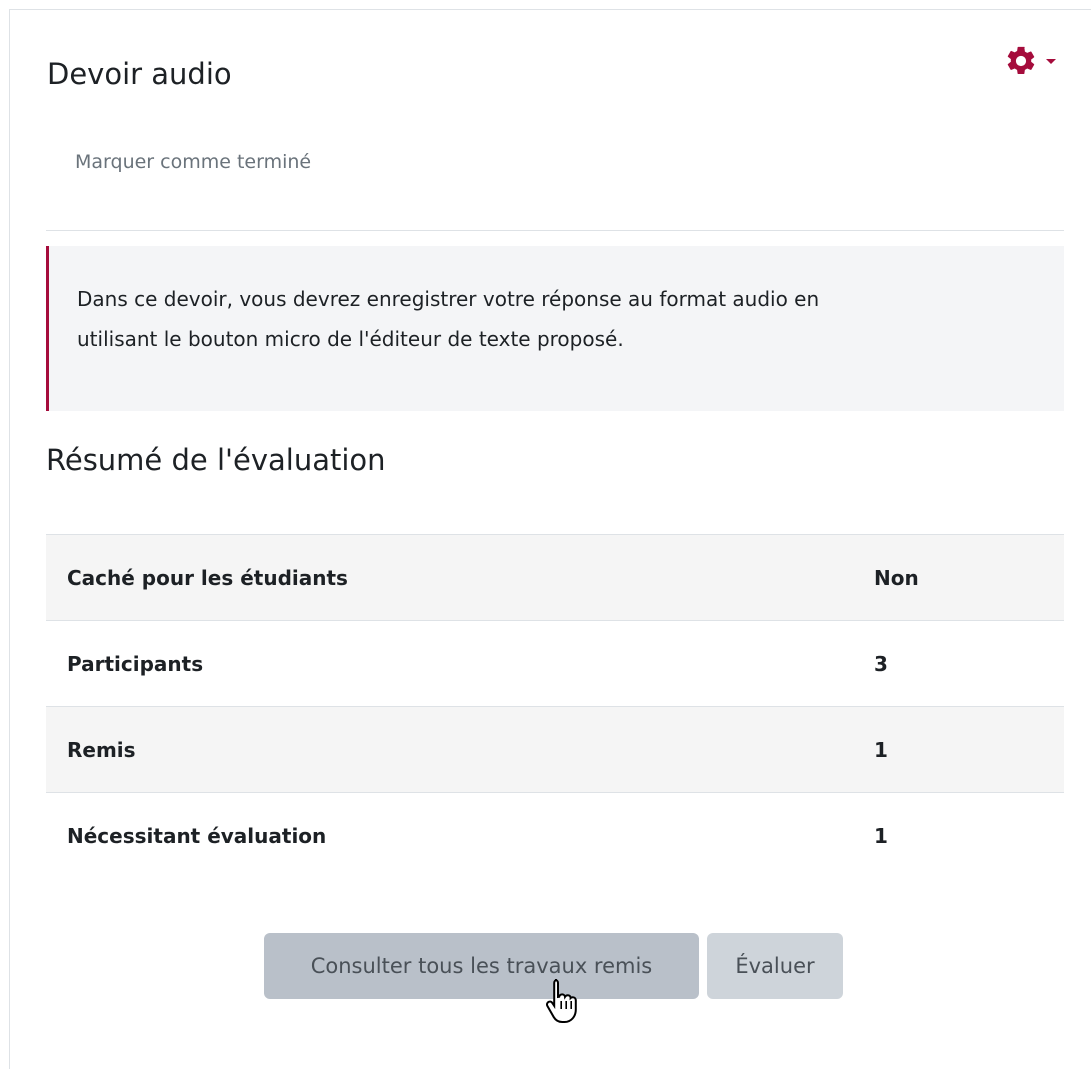 This screenshot has height=1069, width=1091. Describe the element at coordinates (216, 460) in the screenshot. I see `grading-summary-title: Résumé de l'évaluation` at that location.